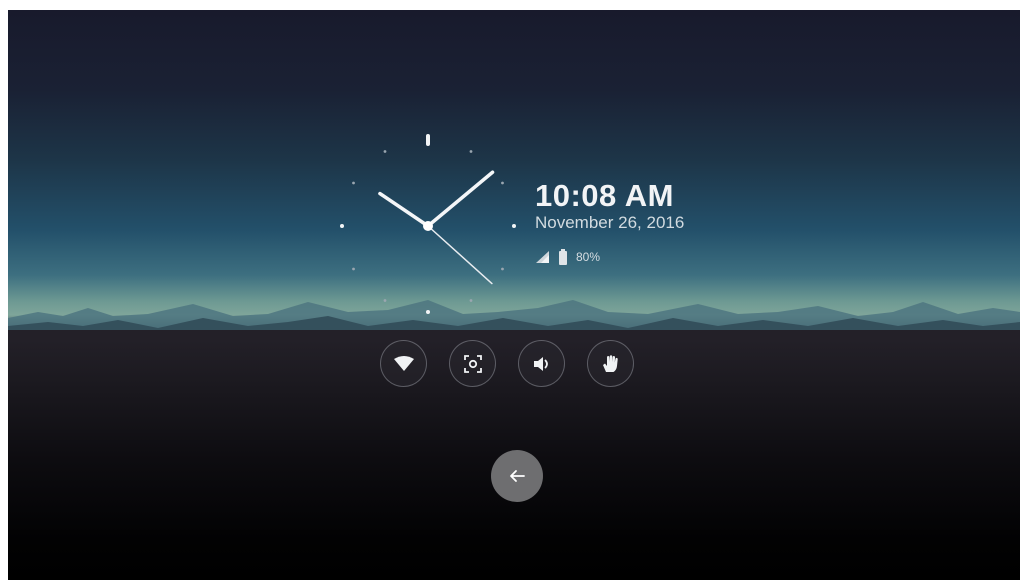  Describe the element at coordinates (604, 195) in the screenshot. I see `clock-time: 10:08 AM` at that location.